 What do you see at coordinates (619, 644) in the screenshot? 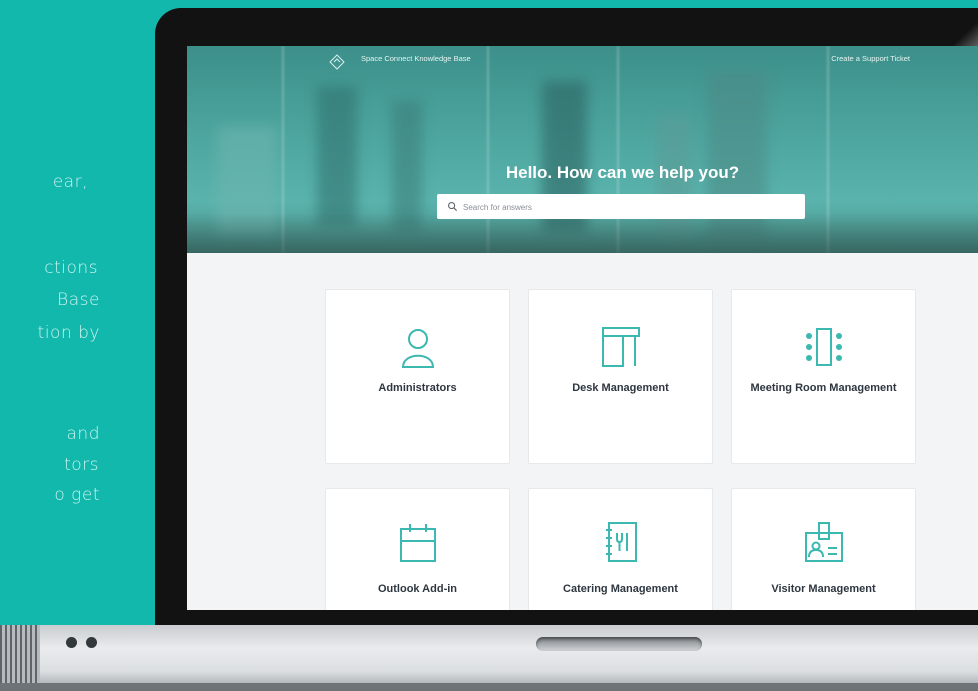
I see `laptop-lid-notch` at bounding box center [619, 644].